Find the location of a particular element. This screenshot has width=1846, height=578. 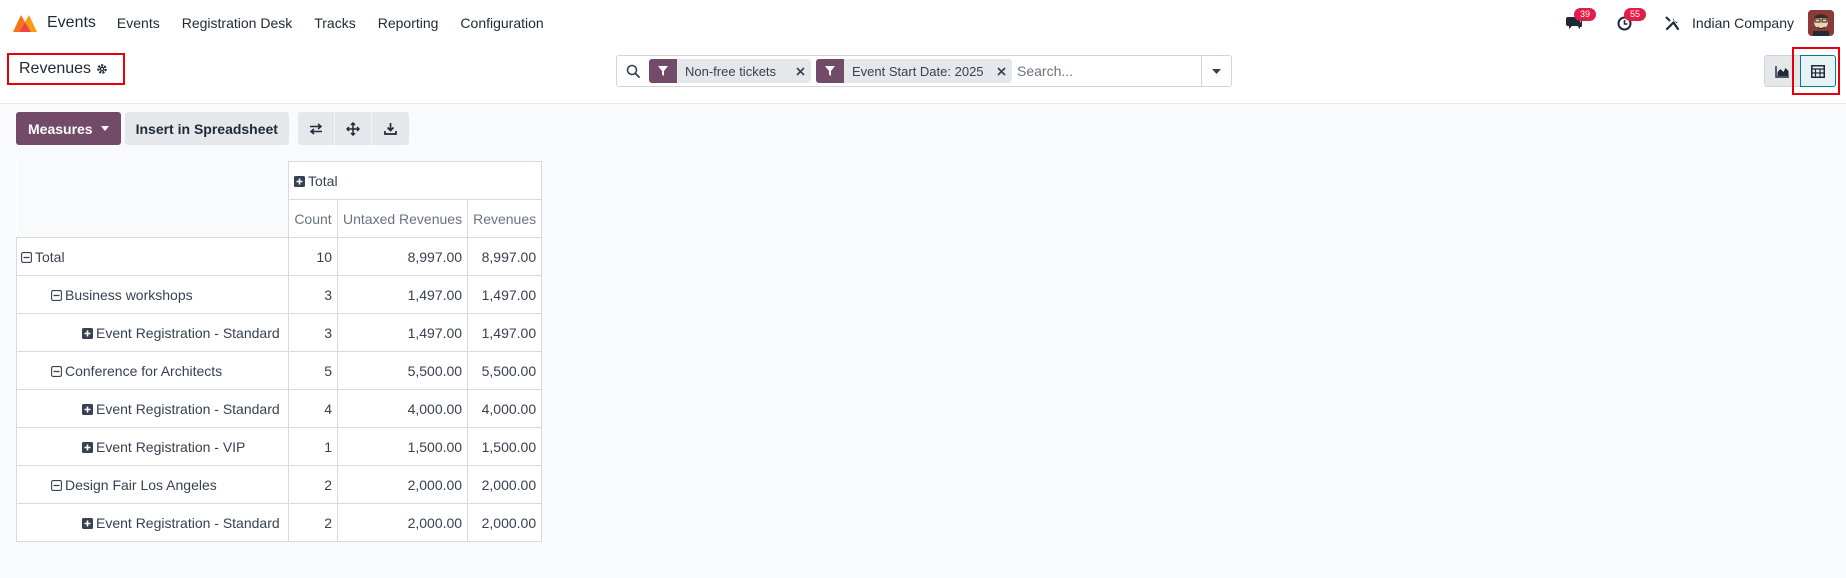

measure-header-revenues: Revenues is located at coordinates (505, 218).